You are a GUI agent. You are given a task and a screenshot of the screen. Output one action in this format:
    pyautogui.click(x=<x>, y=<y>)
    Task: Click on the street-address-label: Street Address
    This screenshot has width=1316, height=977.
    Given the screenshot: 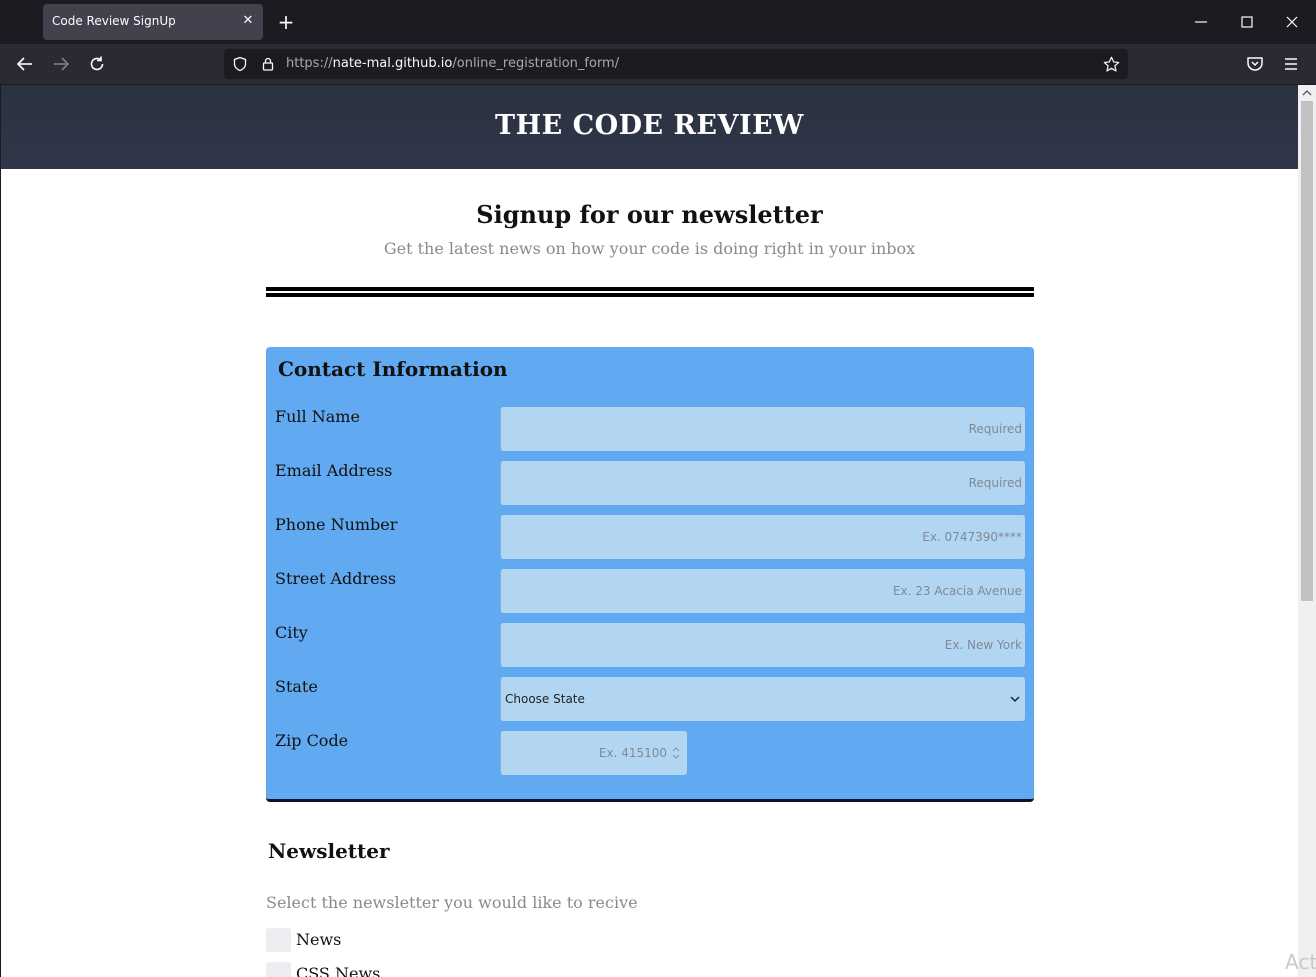 What is the action you would take?
    pyautogui.click(x=336, y=578)
    